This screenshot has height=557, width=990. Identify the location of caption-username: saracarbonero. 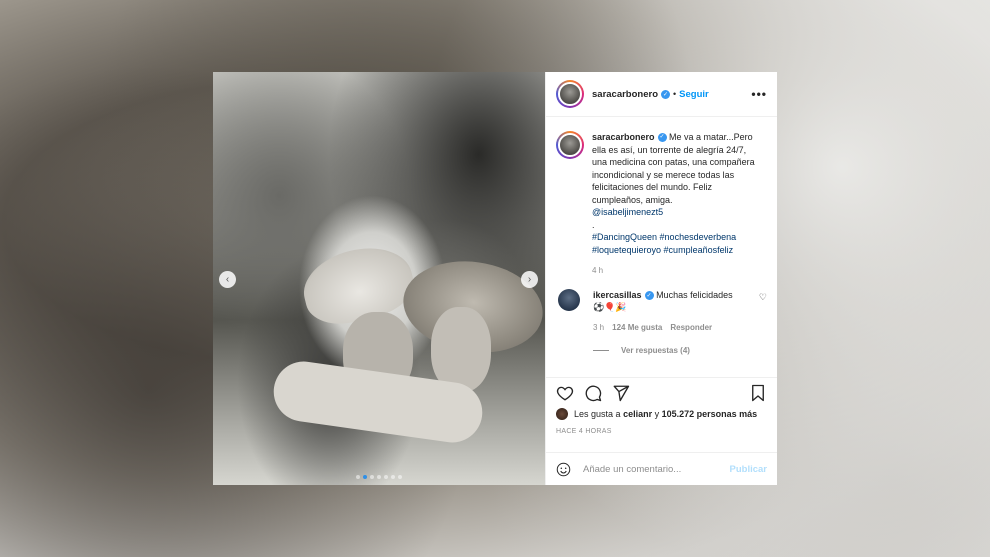
(623, 137).